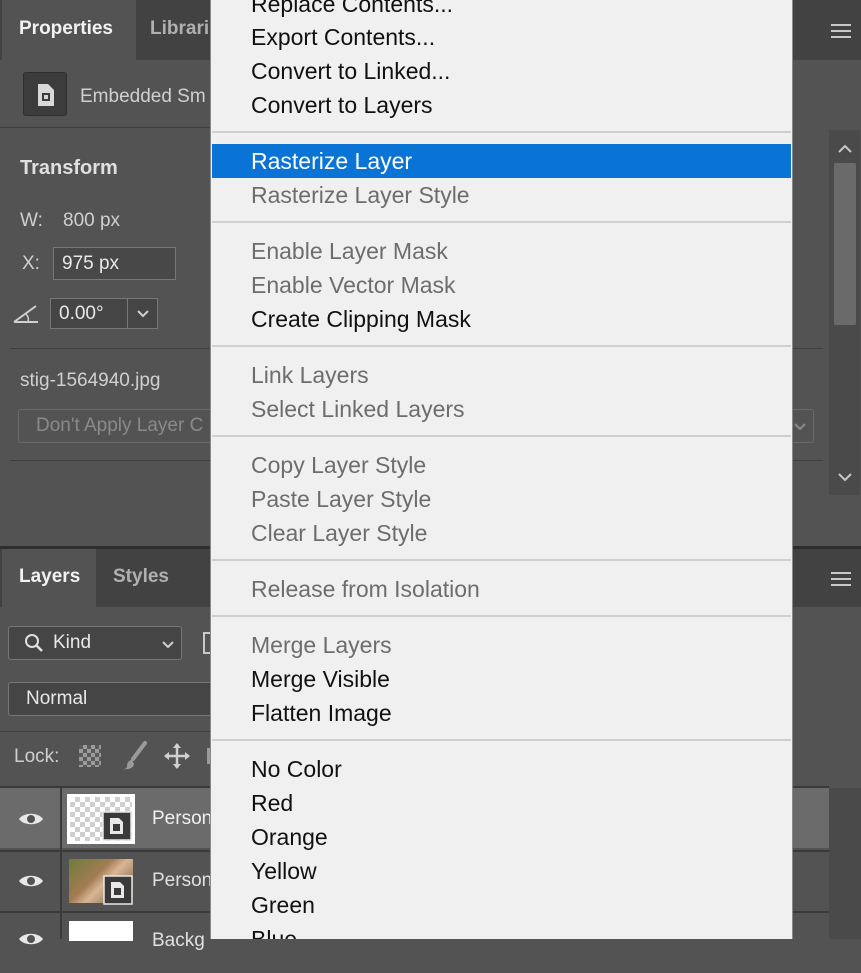  I want to click on blend-mode-select: Normal, so click(109, 699).